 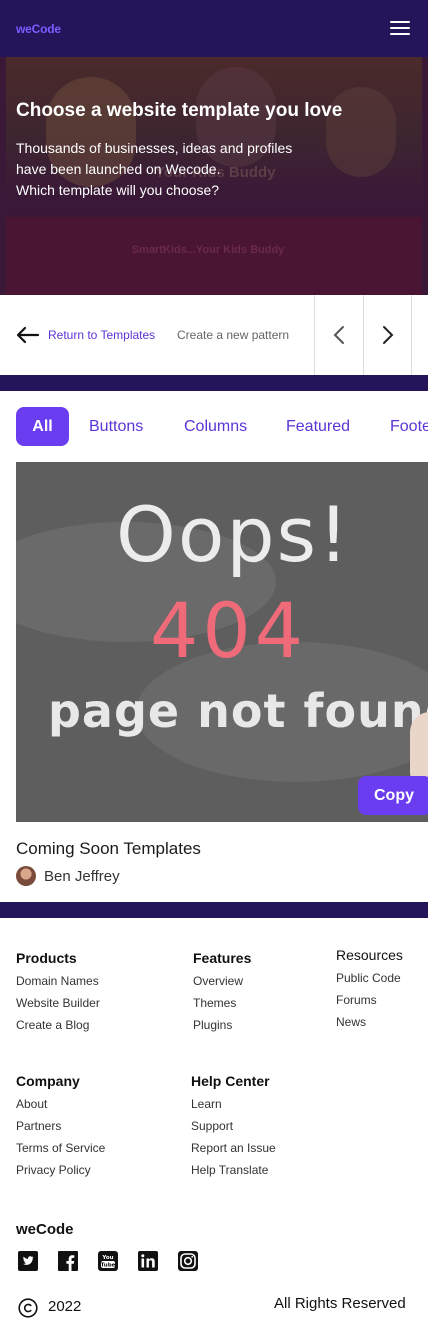 What do you see at coordinates (48, 1081) in the screenshot?
I see `footer-company-title: Company` at bounding box center [48, 1081].